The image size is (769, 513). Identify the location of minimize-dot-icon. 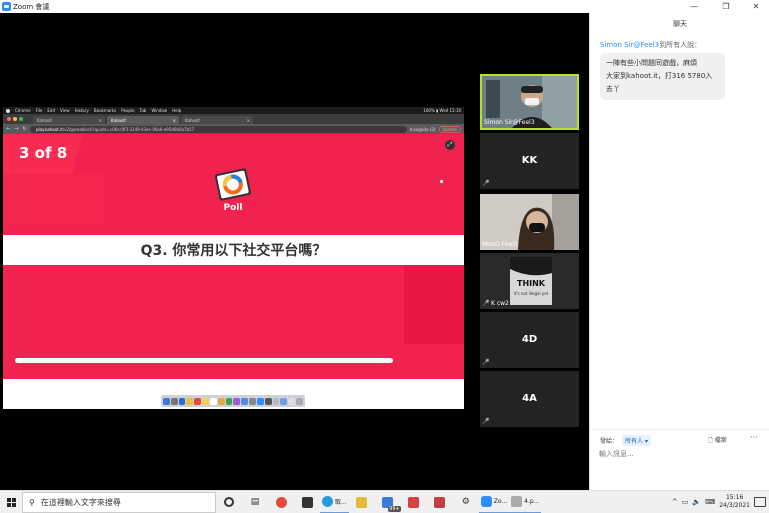
(15, 119).